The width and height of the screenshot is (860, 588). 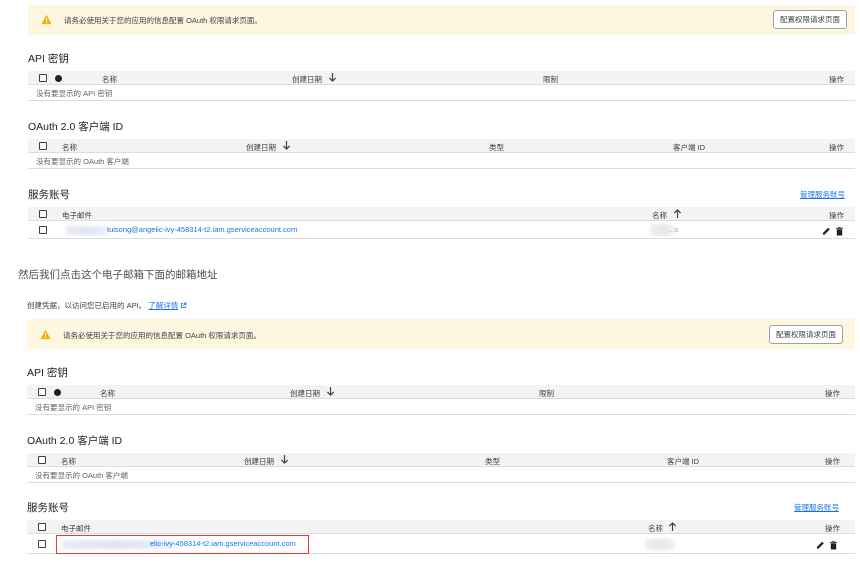 I want to click on credentials-note: 创建凭据，以访问您已启用的 API。 了解详情, so click(x=107, y=305).